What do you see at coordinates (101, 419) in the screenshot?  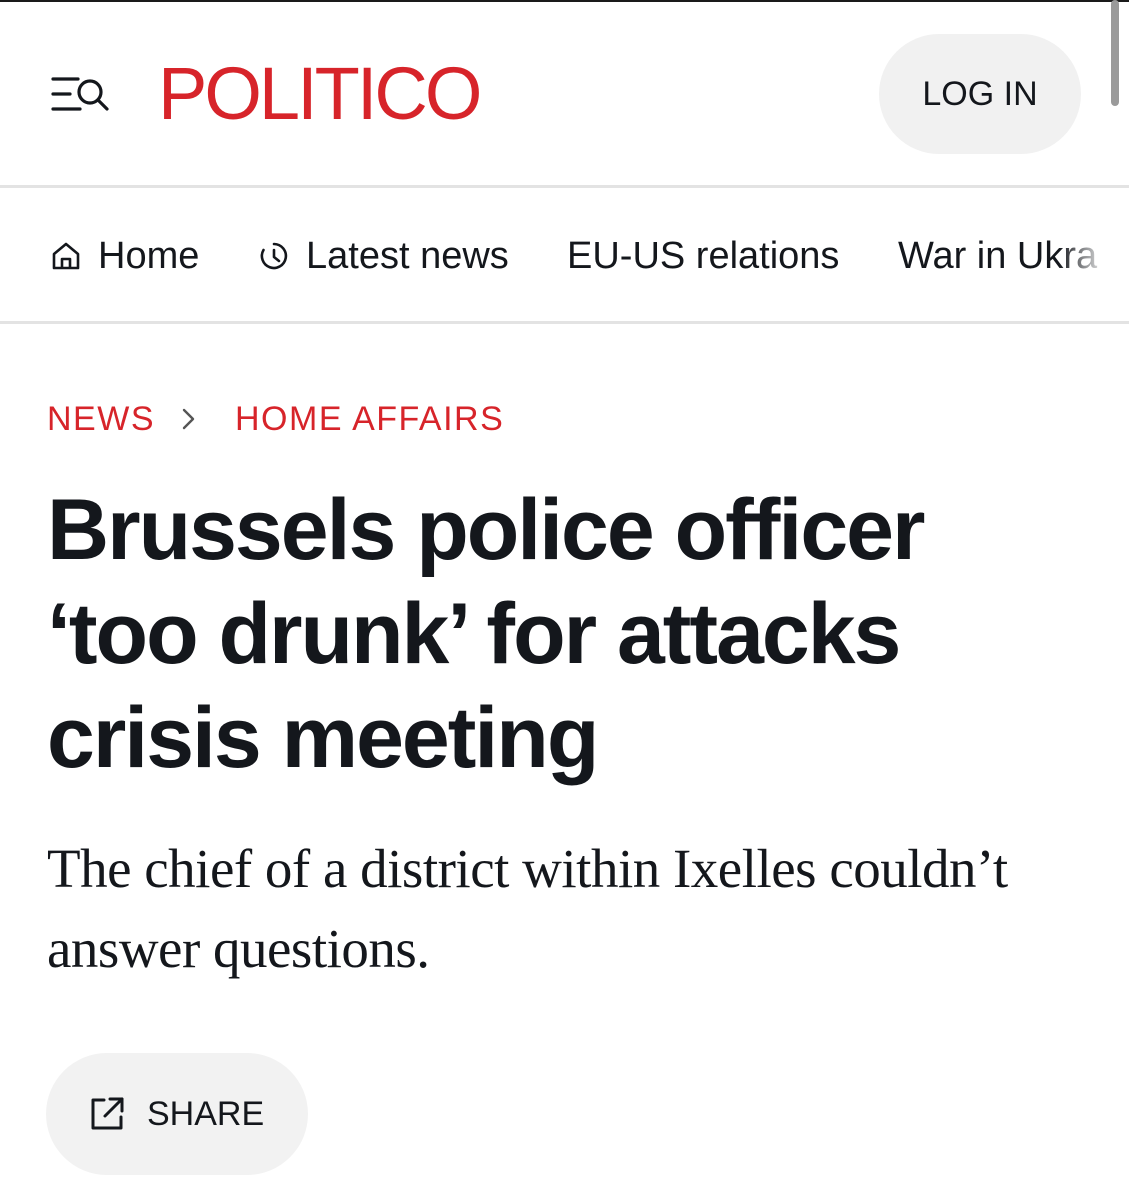 I see `breadcrumb-news: NEWS` at bounding box center [101, 419].